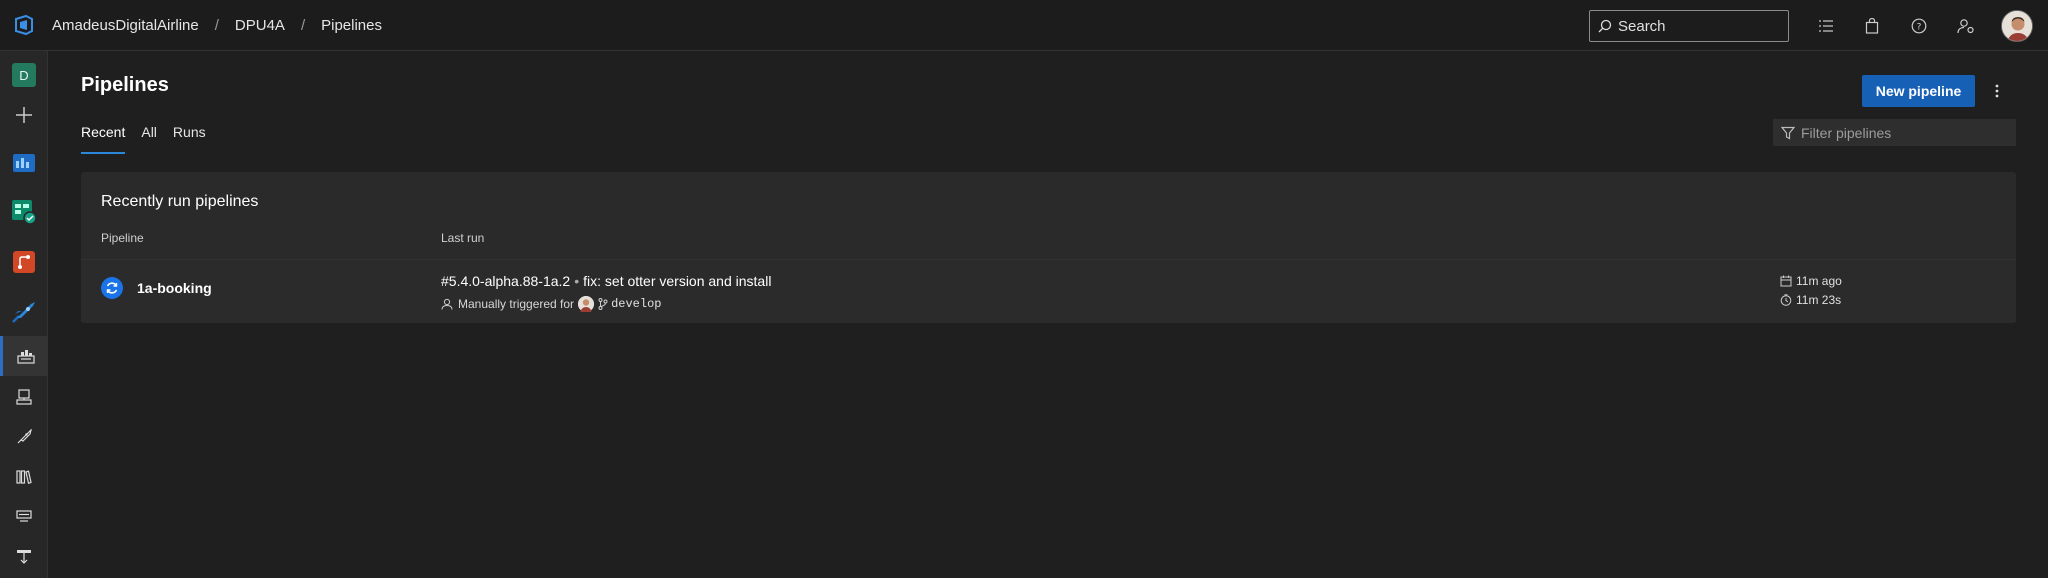 The image size is (2048, 578). I want to click on more-actions-icon, so click(1997, 91).